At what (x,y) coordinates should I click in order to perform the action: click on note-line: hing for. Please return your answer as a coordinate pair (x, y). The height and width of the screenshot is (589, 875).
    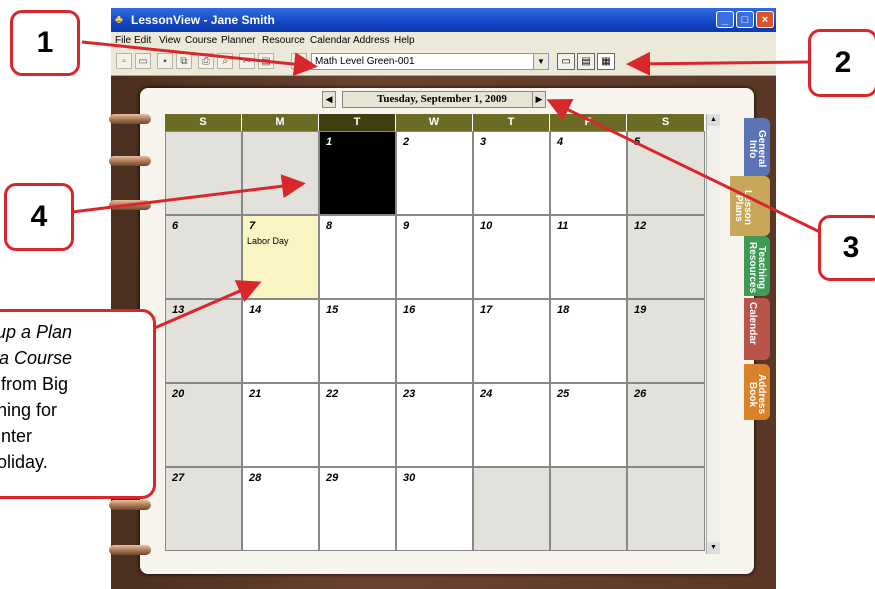
    Looking at the image, I should click on (29, 410).